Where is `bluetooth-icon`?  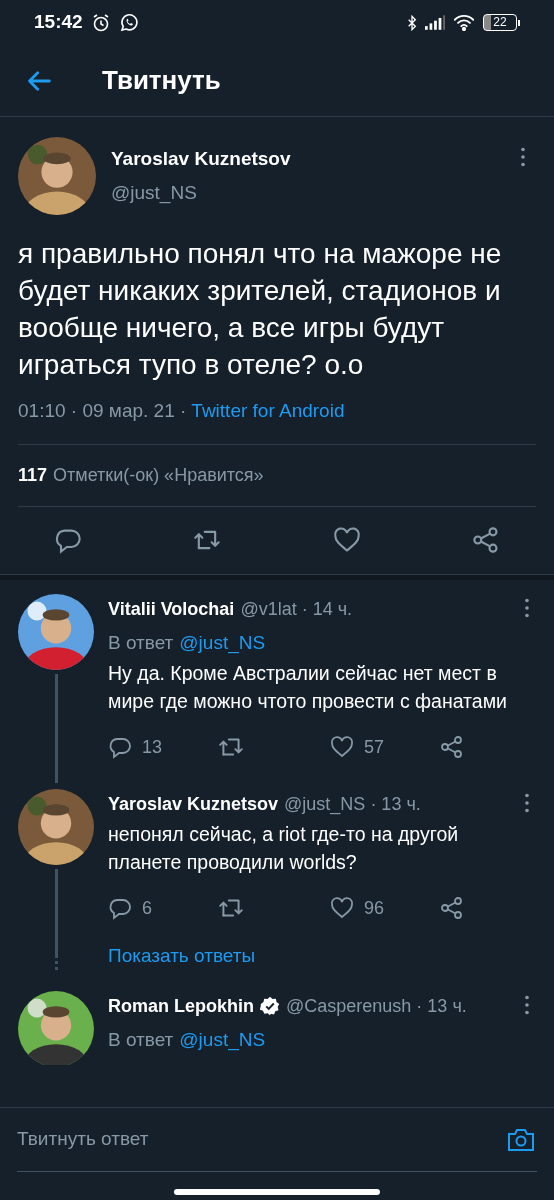 bluetooth-icon is located at coordinates (412, 22).